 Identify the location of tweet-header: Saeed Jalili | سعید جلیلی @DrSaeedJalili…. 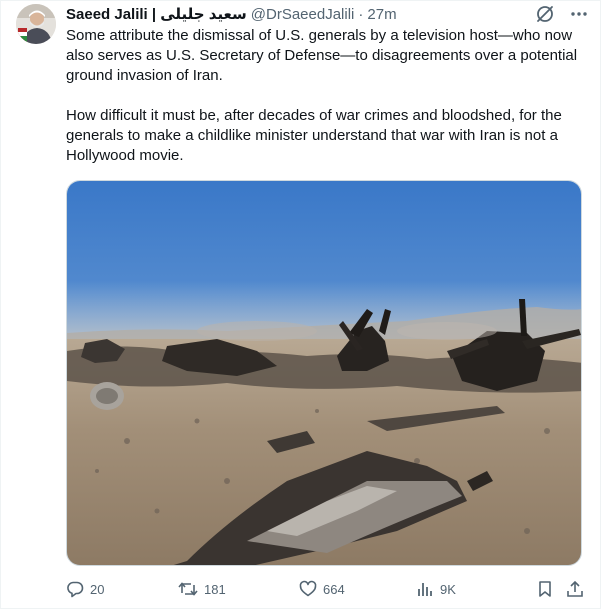
(327, 14).